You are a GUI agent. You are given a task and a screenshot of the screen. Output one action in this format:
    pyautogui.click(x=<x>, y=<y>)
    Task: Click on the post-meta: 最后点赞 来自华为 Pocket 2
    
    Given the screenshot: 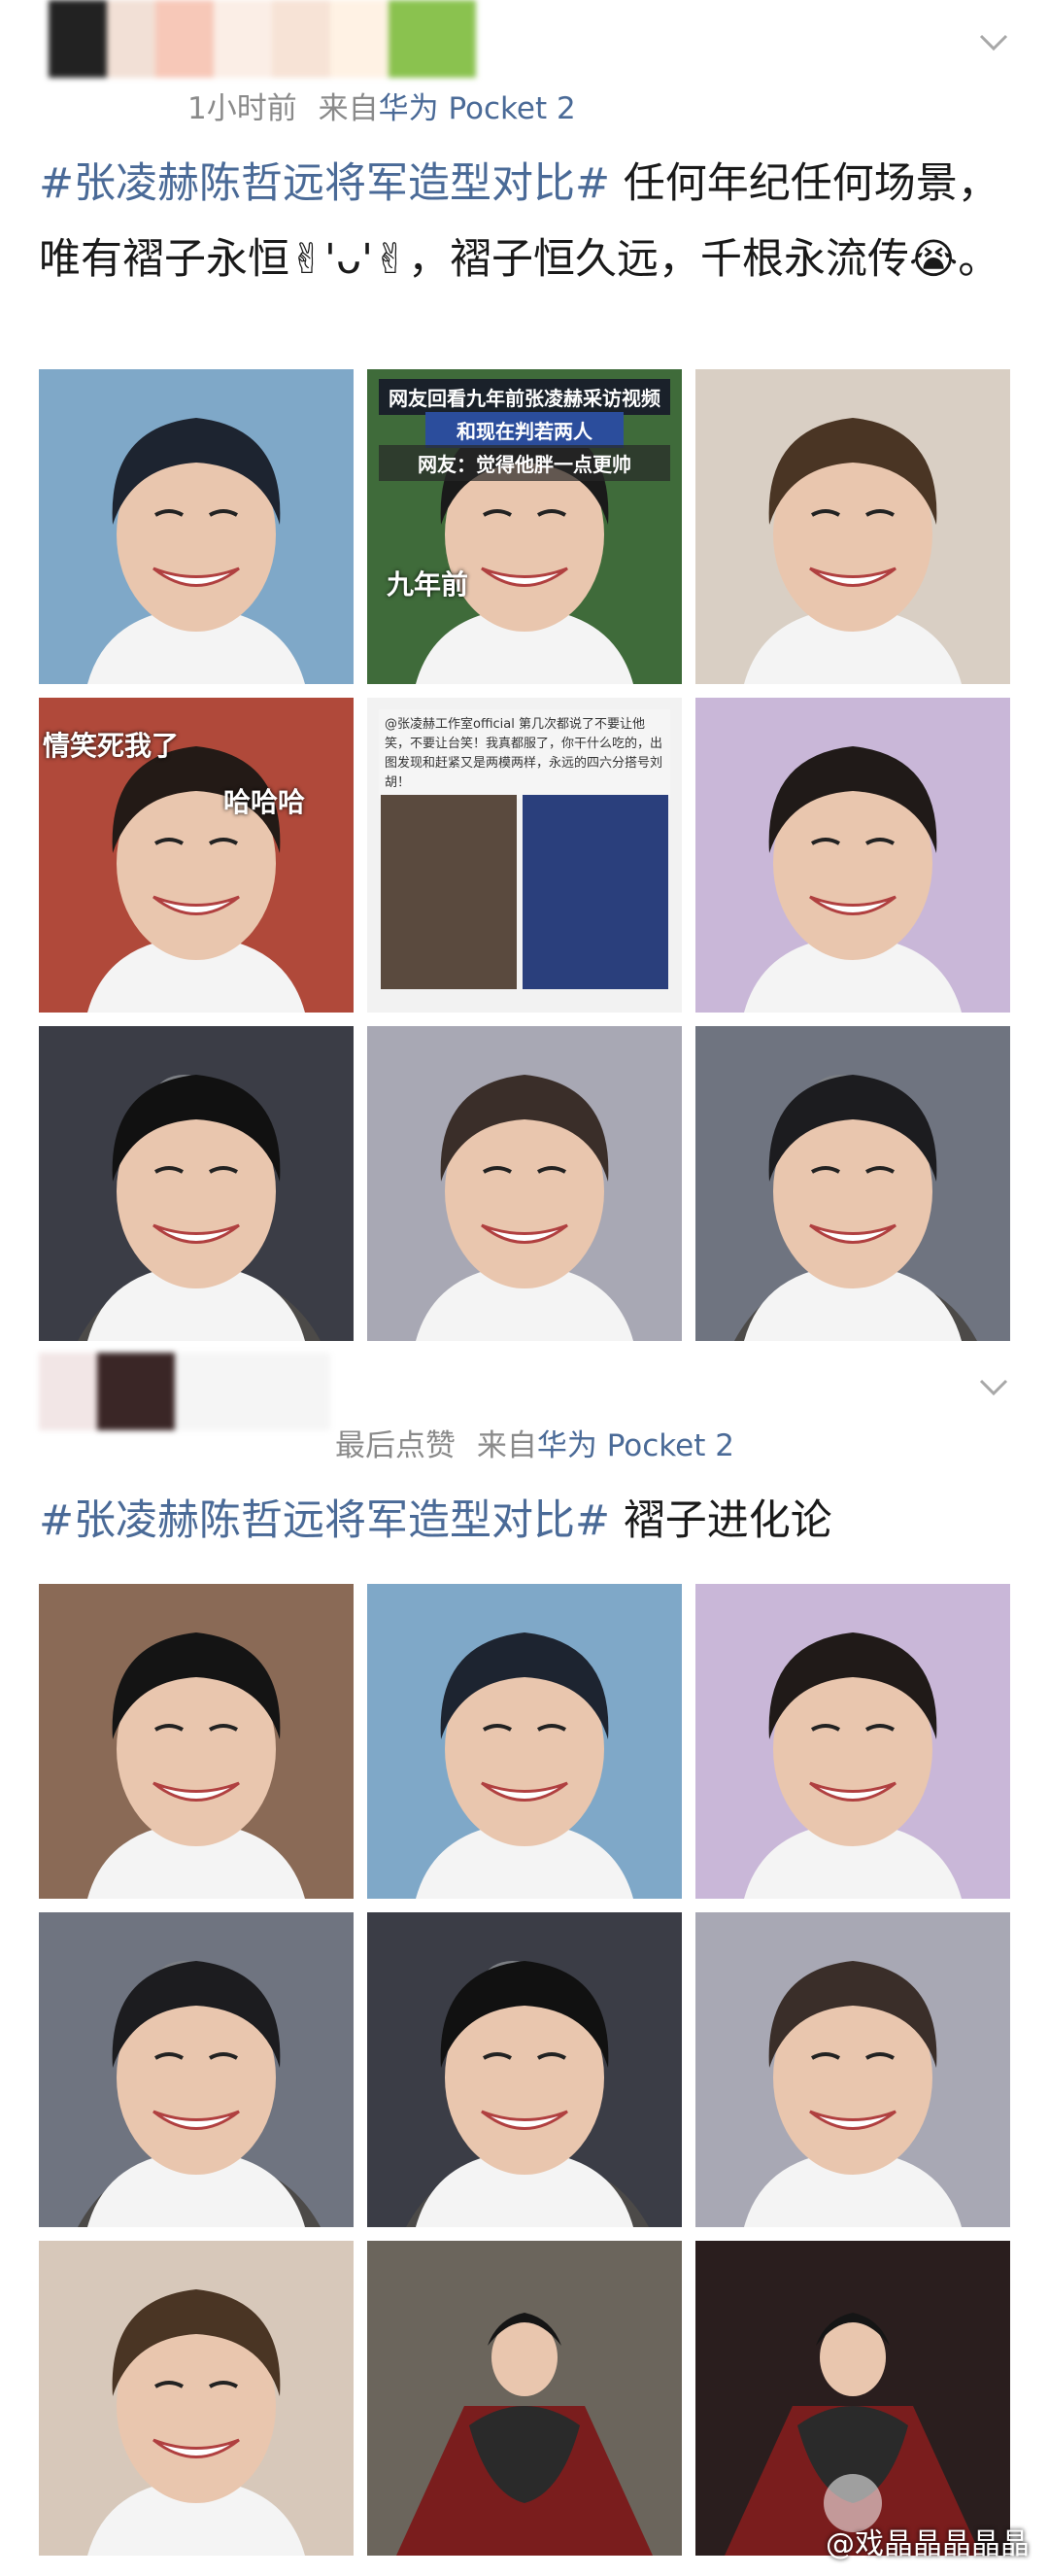 What is the action you would take?
    pyautogui.click(x=535, y=1445)
    